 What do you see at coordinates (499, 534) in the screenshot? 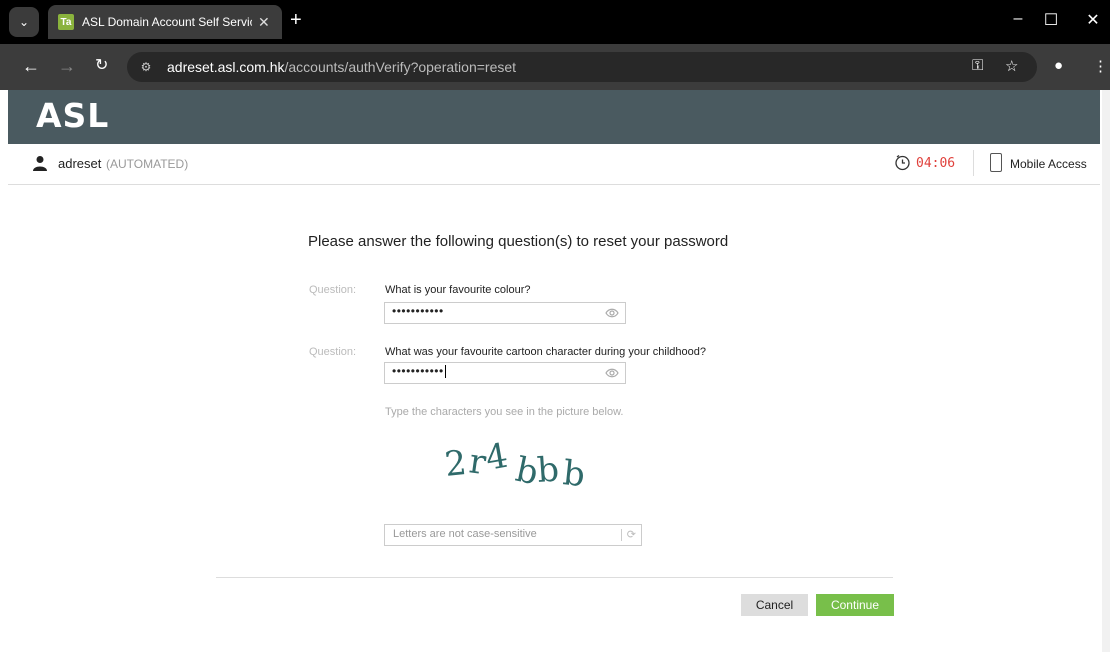
I see `captcha-text-field` at bounding box center [499, 534].